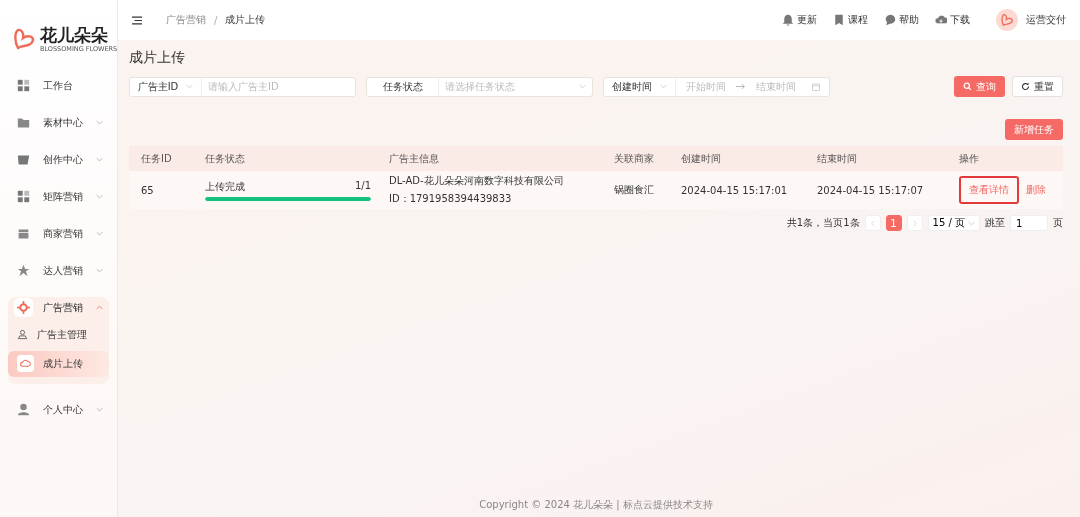 The height and width of the screenshot is (517, 1080). What do you see at coordinates (58, 307) in the screenshot?
I see `menu-group: 广告营销` at bounding box center [58, 307].